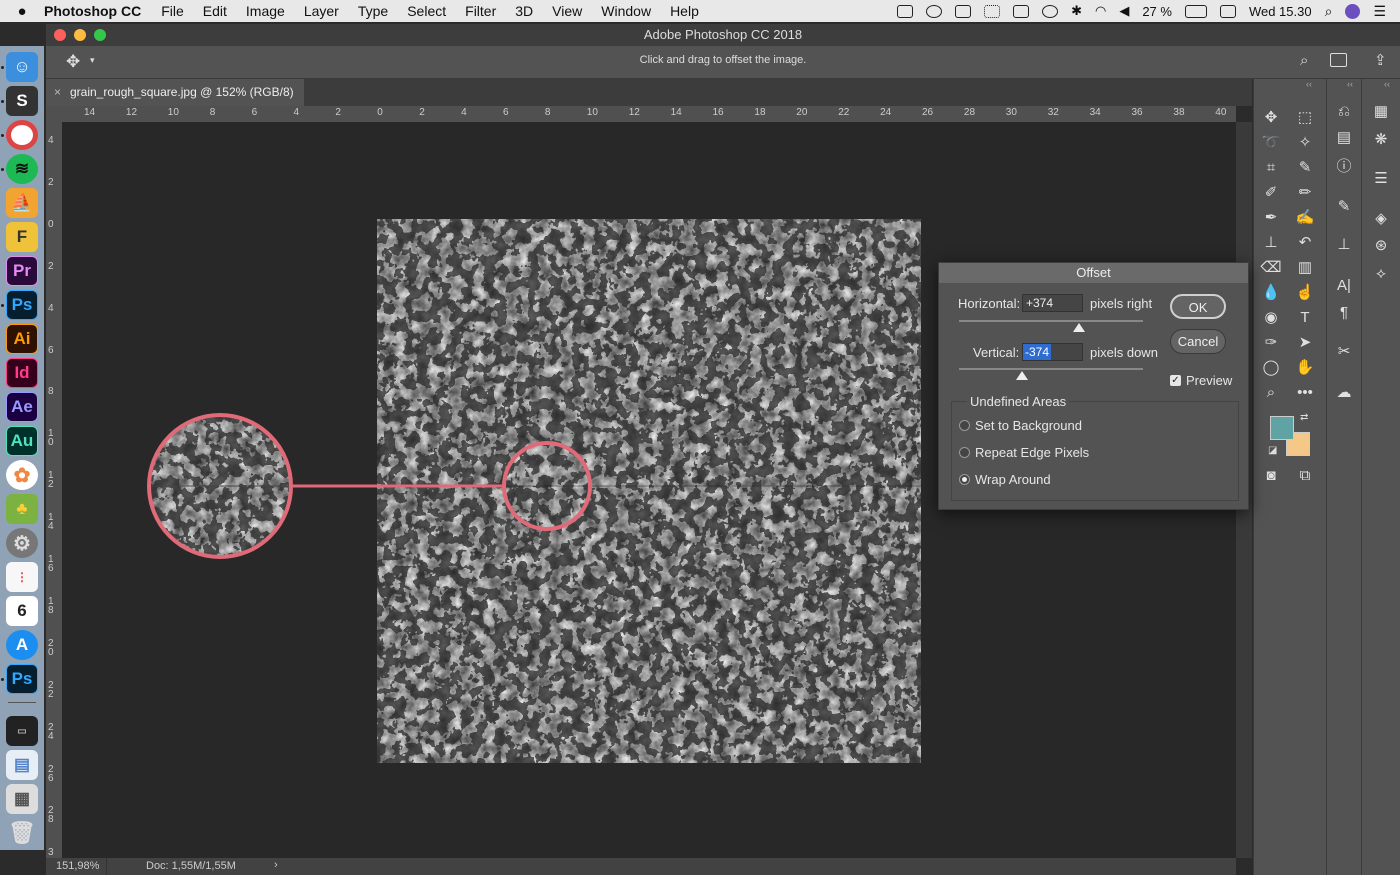 Image resolution: width=1400 pixels, height=875 pixels. I want to click on lasso-tool-icon: ➰, so click(1271, 143).